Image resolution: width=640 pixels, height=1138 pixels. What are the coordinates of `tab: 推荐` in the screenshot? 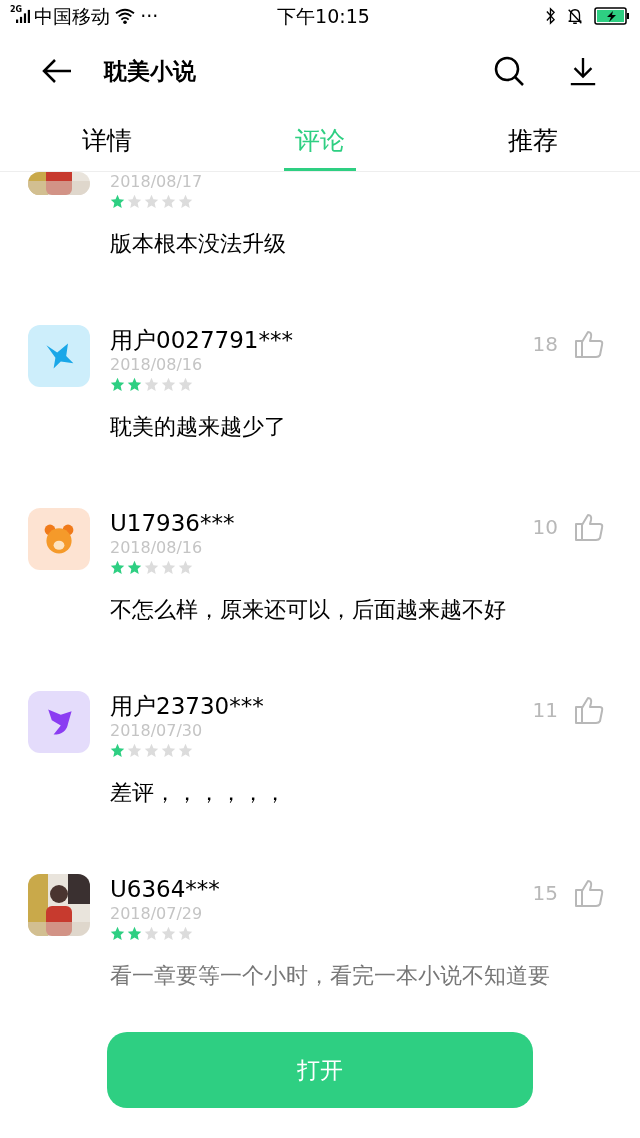 It's located at (533, 140).